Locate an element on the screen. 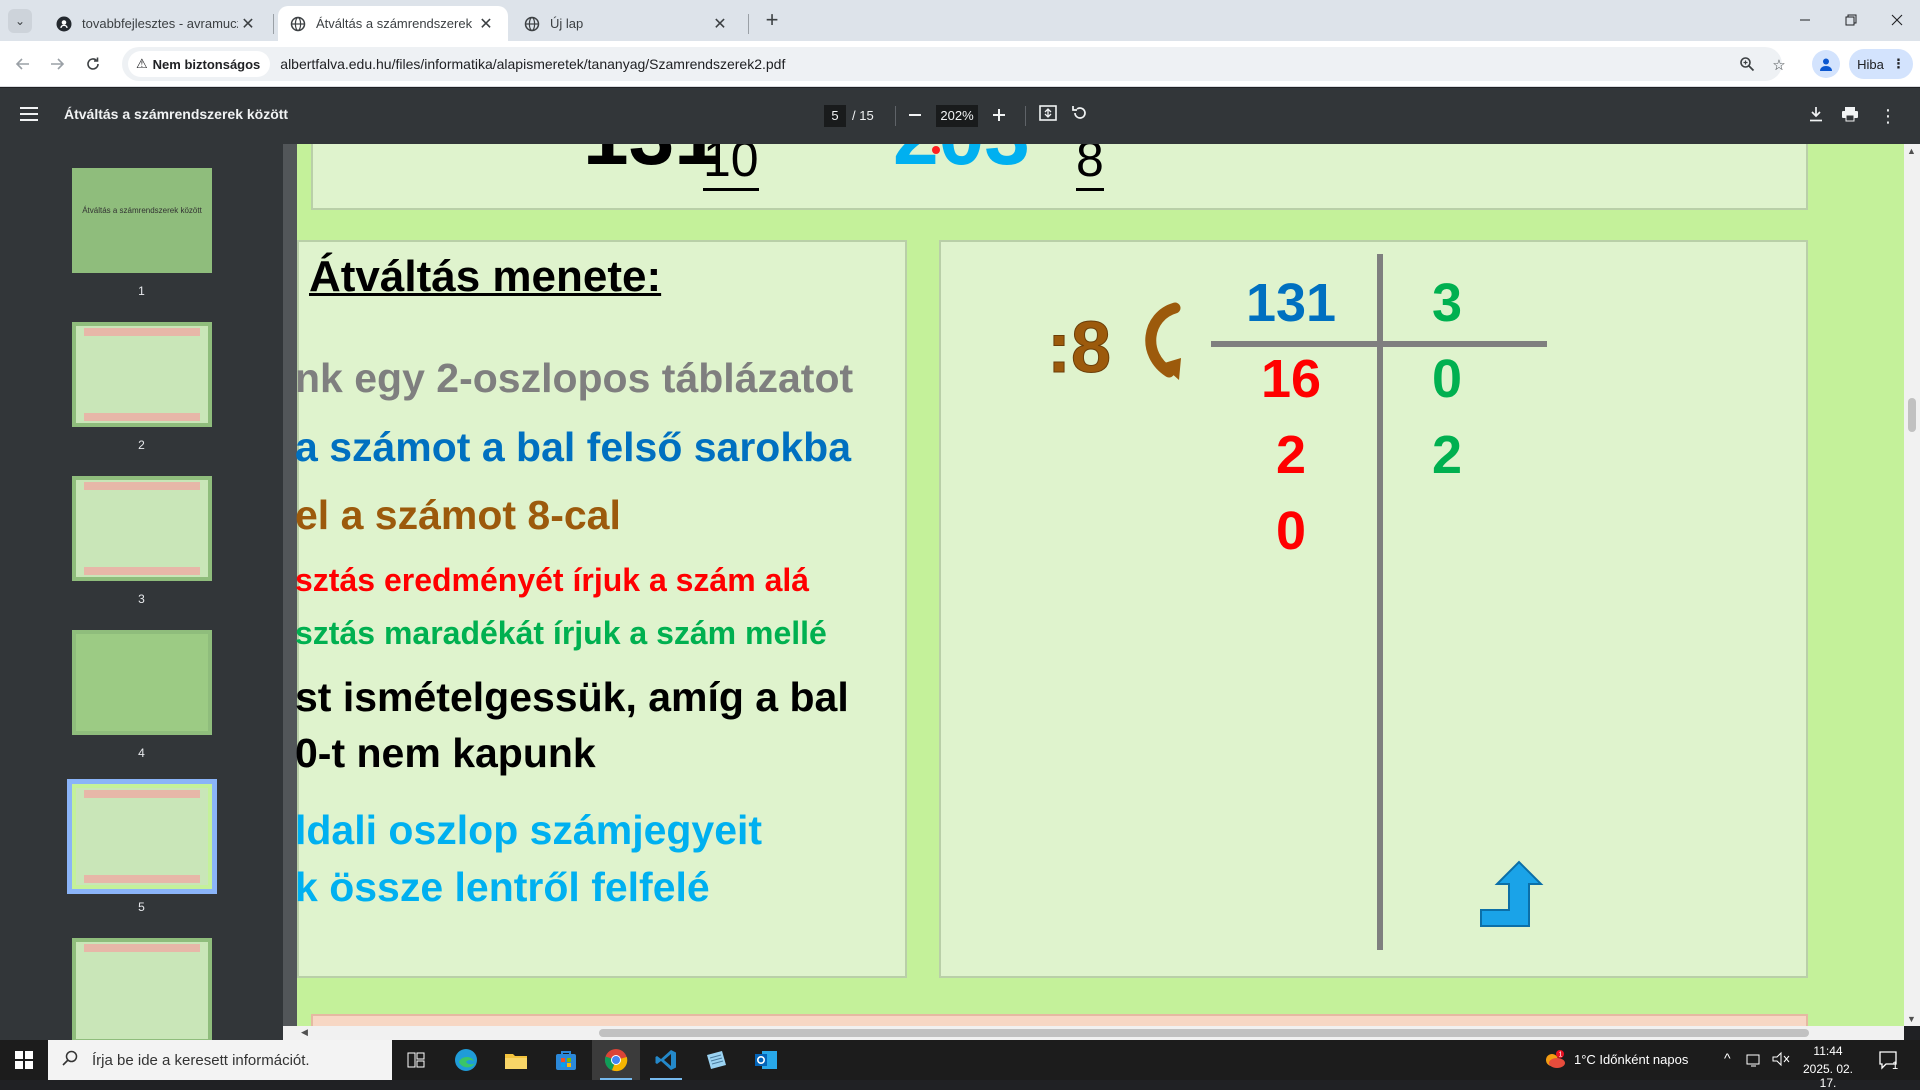 The width and height of the screenshot is (1920, 1090). taskbar-search-box: Írja be ide a keresett információt. is located at coordinates (220, 1060).